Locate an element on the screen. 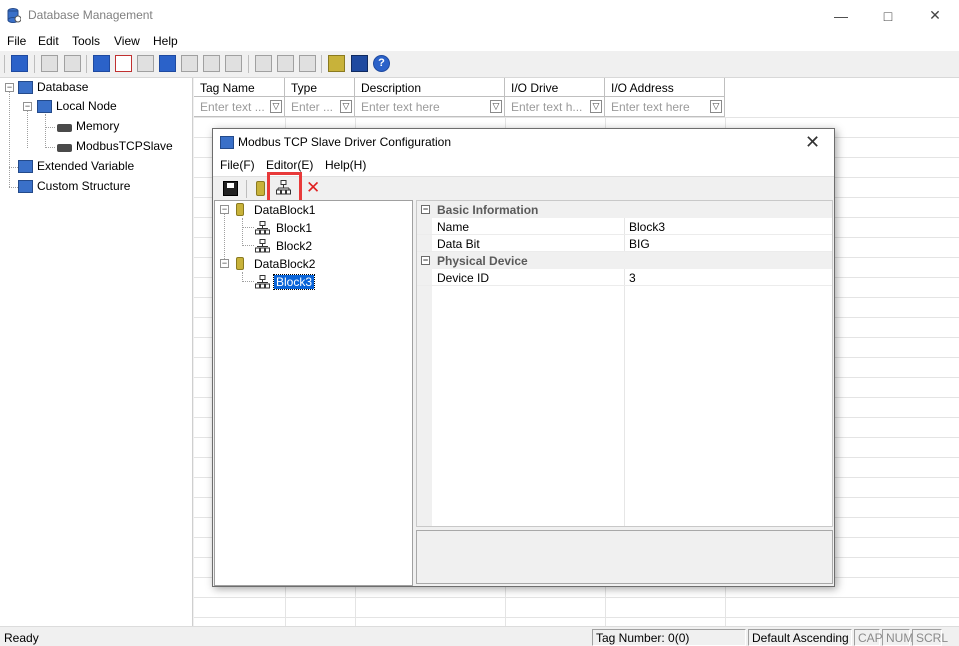  property-key: Data Bit is located at coordinates (458, 244).